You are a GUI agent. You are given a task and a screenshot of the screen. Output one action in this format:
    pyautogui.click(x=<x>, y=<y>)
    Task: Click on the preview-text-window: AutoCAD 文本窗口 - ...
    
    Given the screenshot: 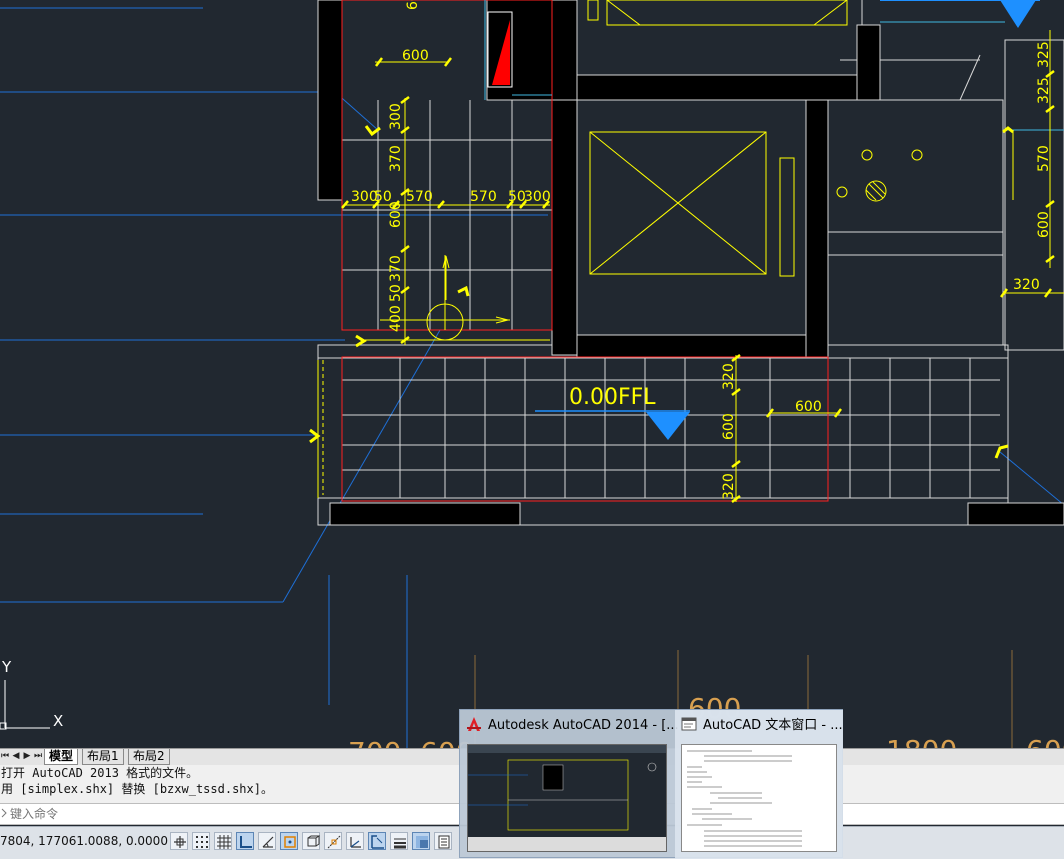 What is the action you would take?
    pyautogui.click(x=759, y=784)
    